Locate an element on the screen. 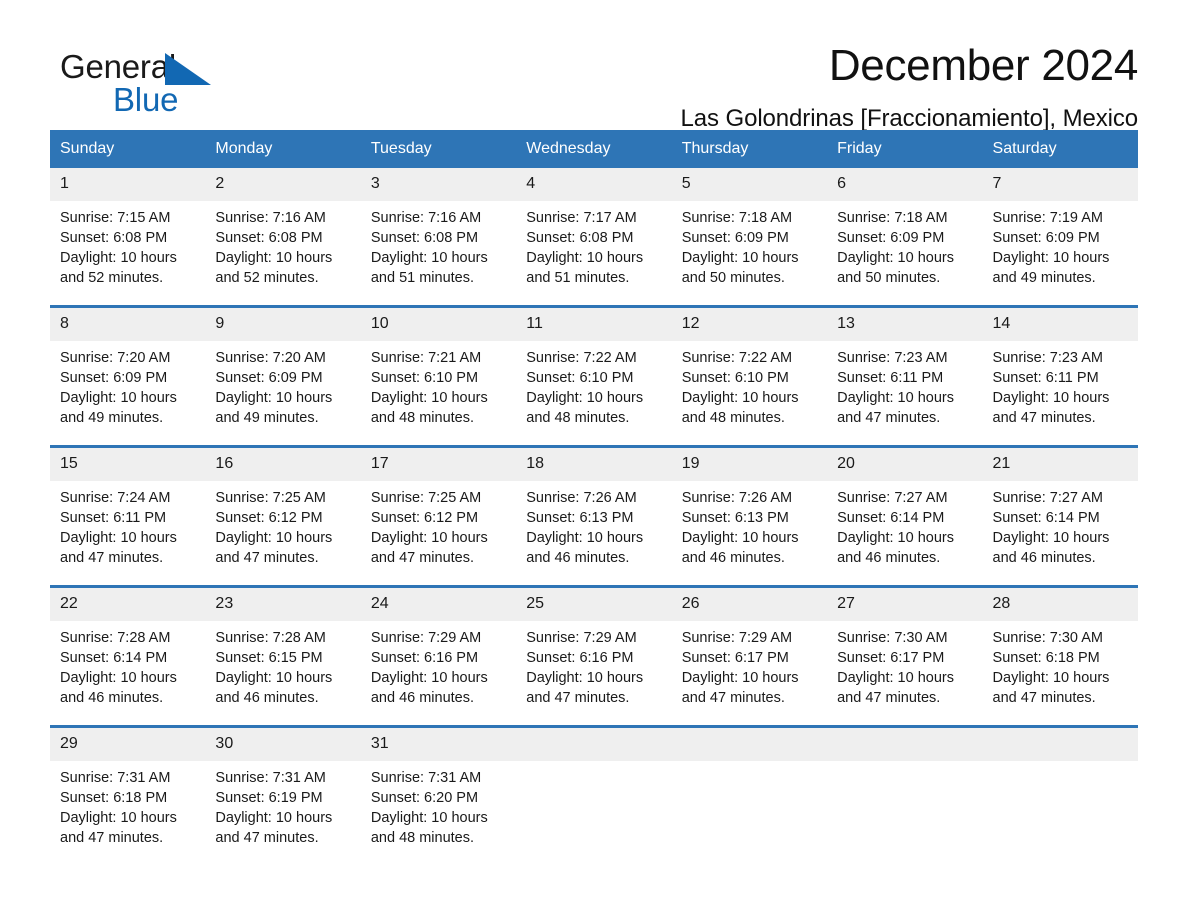 This screenshot has width=1188, height=918. day-number: 17 is located at coordinates (438, 464).